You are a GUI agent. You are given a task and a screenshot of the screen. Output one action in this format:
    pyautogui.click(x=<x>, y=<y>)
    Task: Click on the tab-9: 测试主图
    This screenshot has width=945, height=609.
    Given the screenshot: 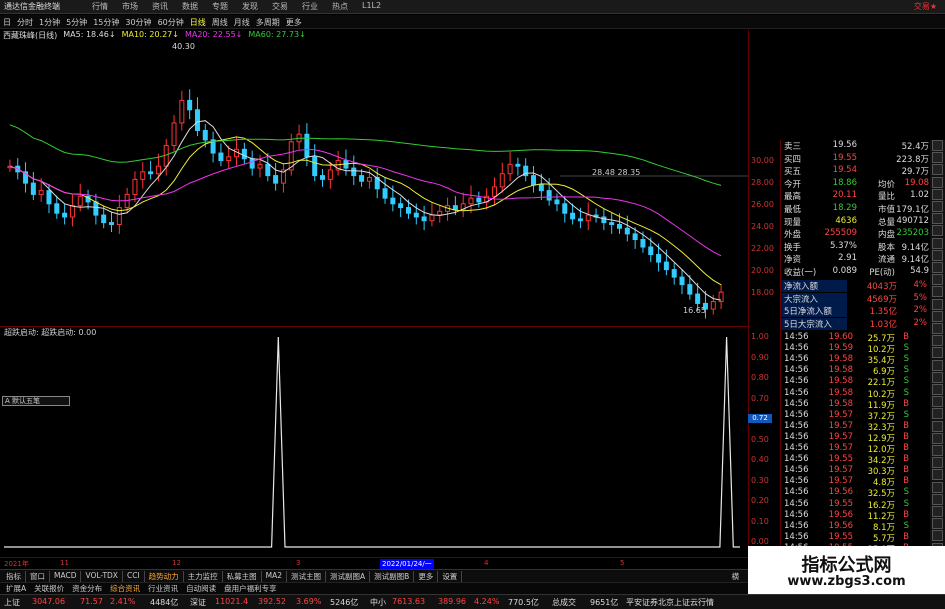 What is the action you would take?
    pyautogui.click(x=307, y=576)
    